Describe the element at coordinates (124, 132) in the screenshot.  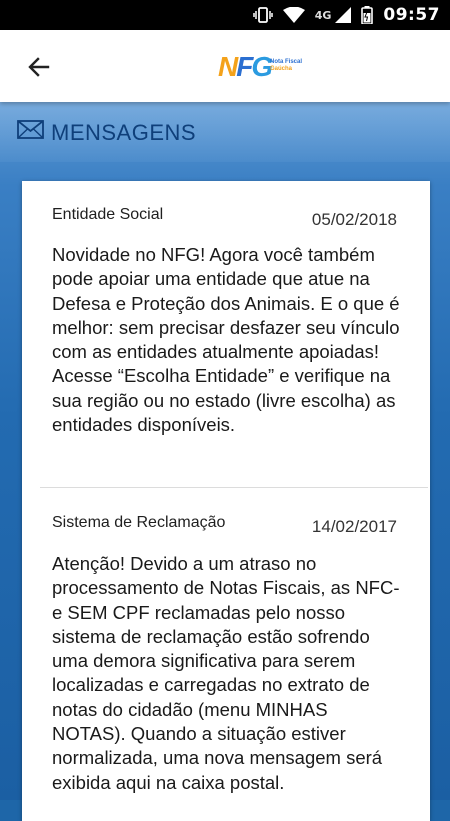
I see `section-title: MENSAGENS` at that location.